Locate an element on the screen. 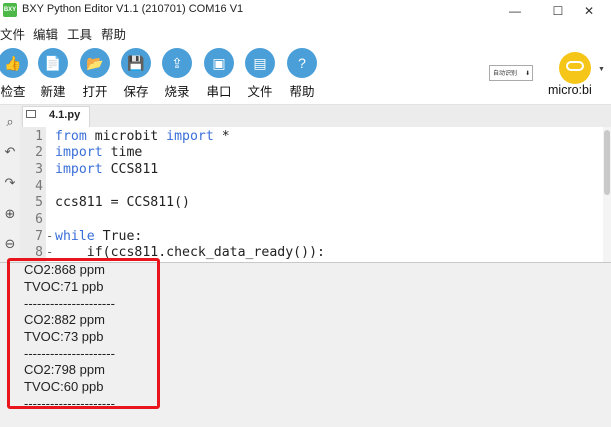 Image resolution: width=611 pixels, height=427 pixels. window-title: BXY Python Editor V1.1 (210701) COM16 V1 is located at coordinates (133, 9).